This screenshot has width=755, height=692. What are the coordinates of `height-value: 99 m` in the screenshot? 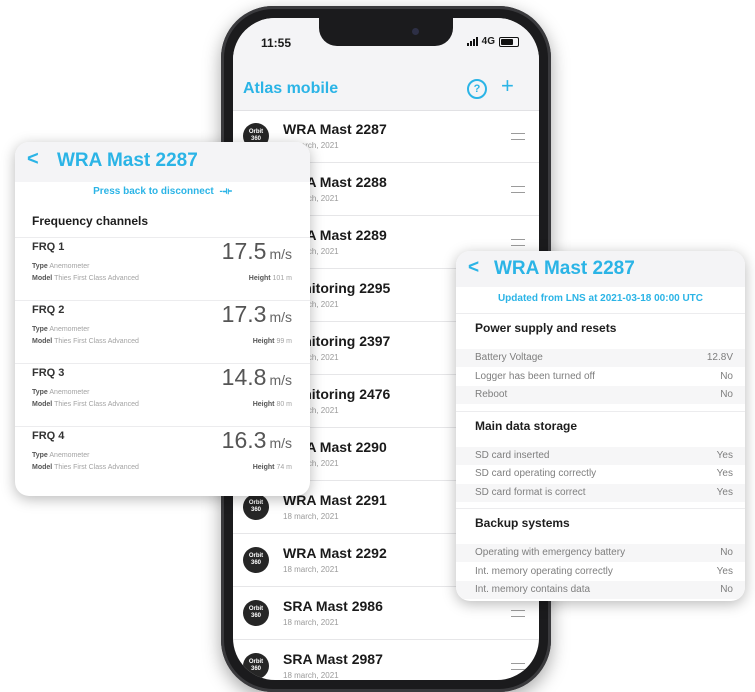 It's located at (284, 341).